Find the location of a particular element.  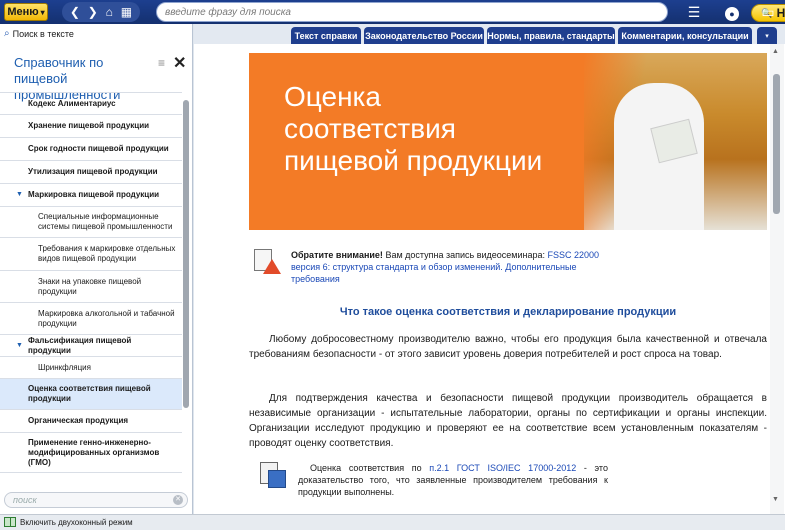

note-pre: Оценка соответствия по is located at coordinates (366, 468).